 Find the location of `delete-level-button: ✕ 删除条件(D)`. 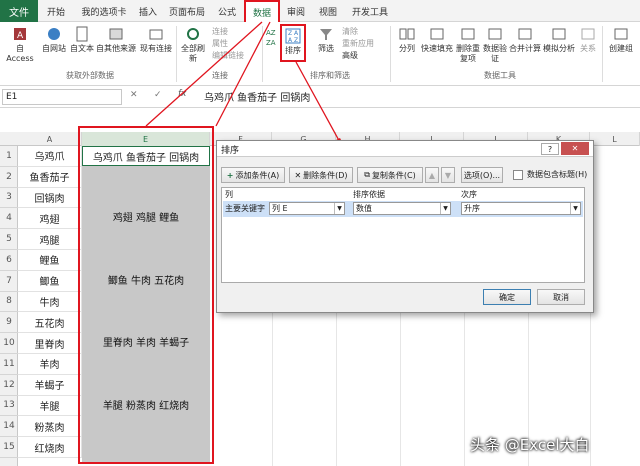

delete-level-button: ✕ 删除条件(D) is located at coordinates (321, 175).